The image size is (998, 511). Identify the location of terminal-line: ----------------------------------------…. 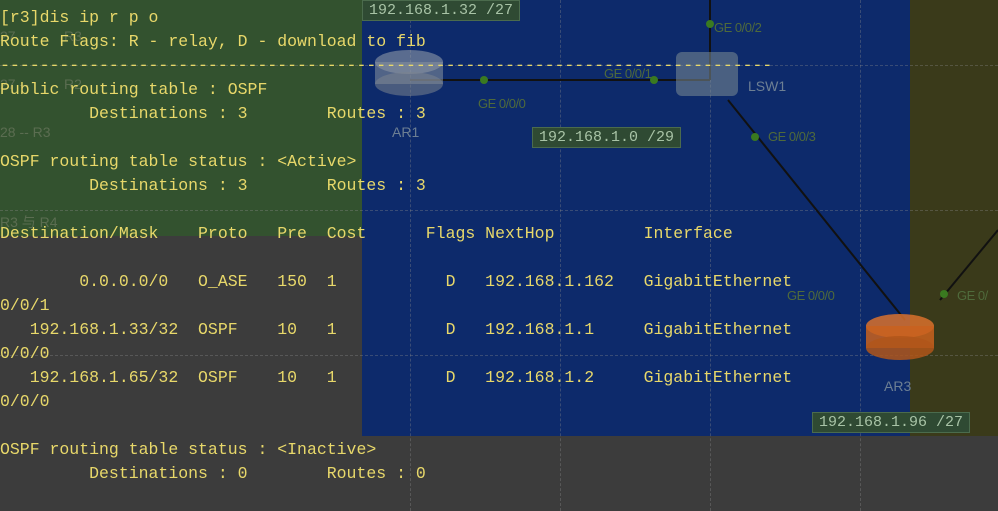
(386, 65).